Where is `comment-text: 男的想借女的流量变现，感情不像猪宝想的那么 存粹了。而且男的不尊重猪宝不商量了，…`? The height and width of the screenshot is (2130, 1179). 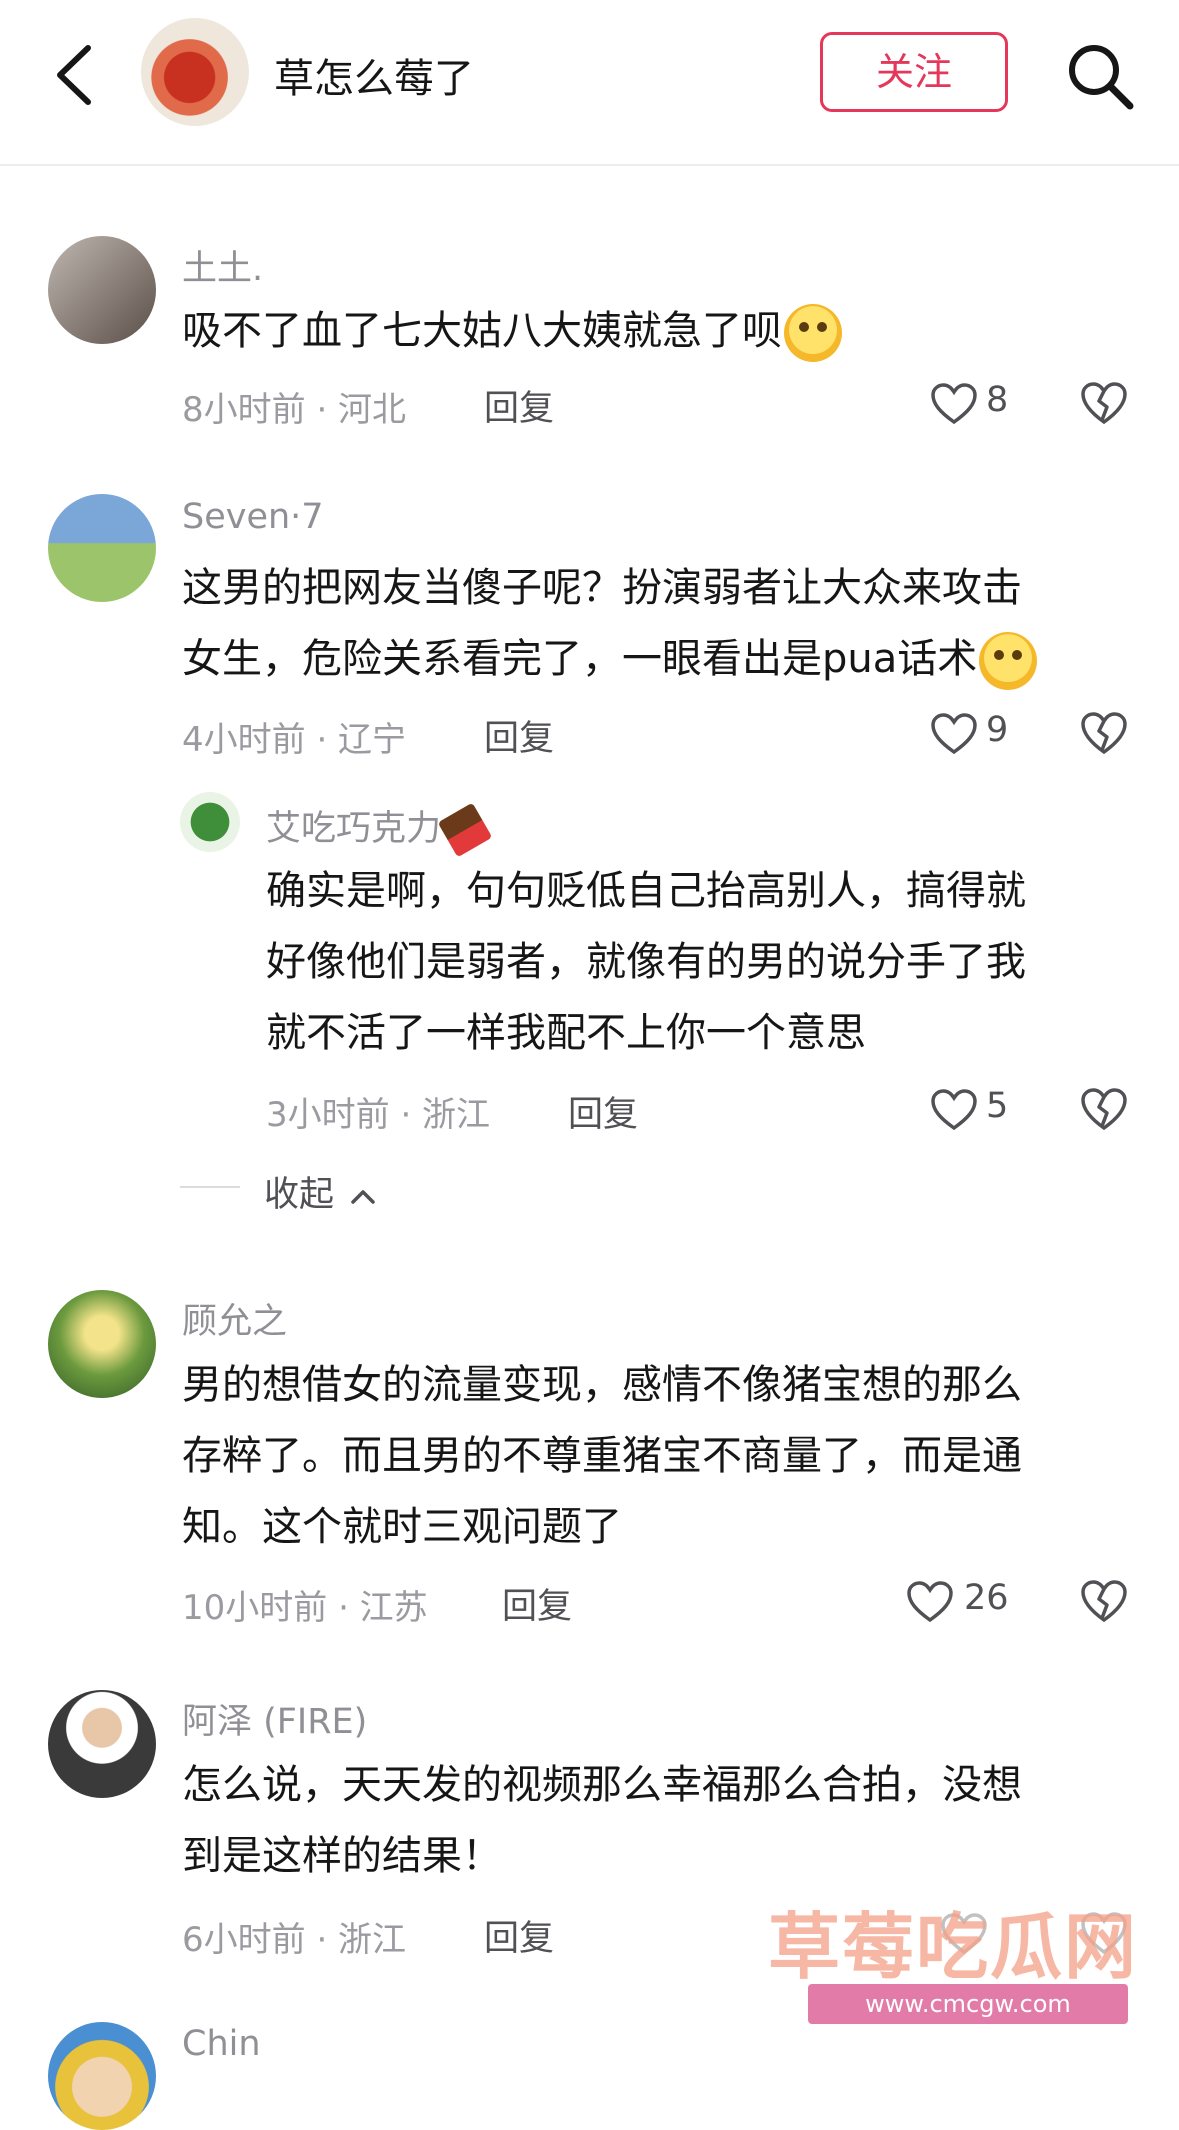
comment-text: 男的想借女的流量变现，感情不像猪宝想的那么 存粹了。而且男的不尊重猪宝不商量了，… is located at coordinates (602, 1456).